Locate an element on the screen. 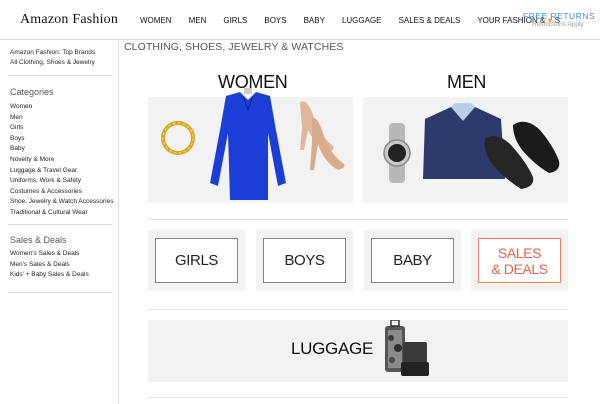  category-item: Novelty & More is located at coordinates (61, 160).